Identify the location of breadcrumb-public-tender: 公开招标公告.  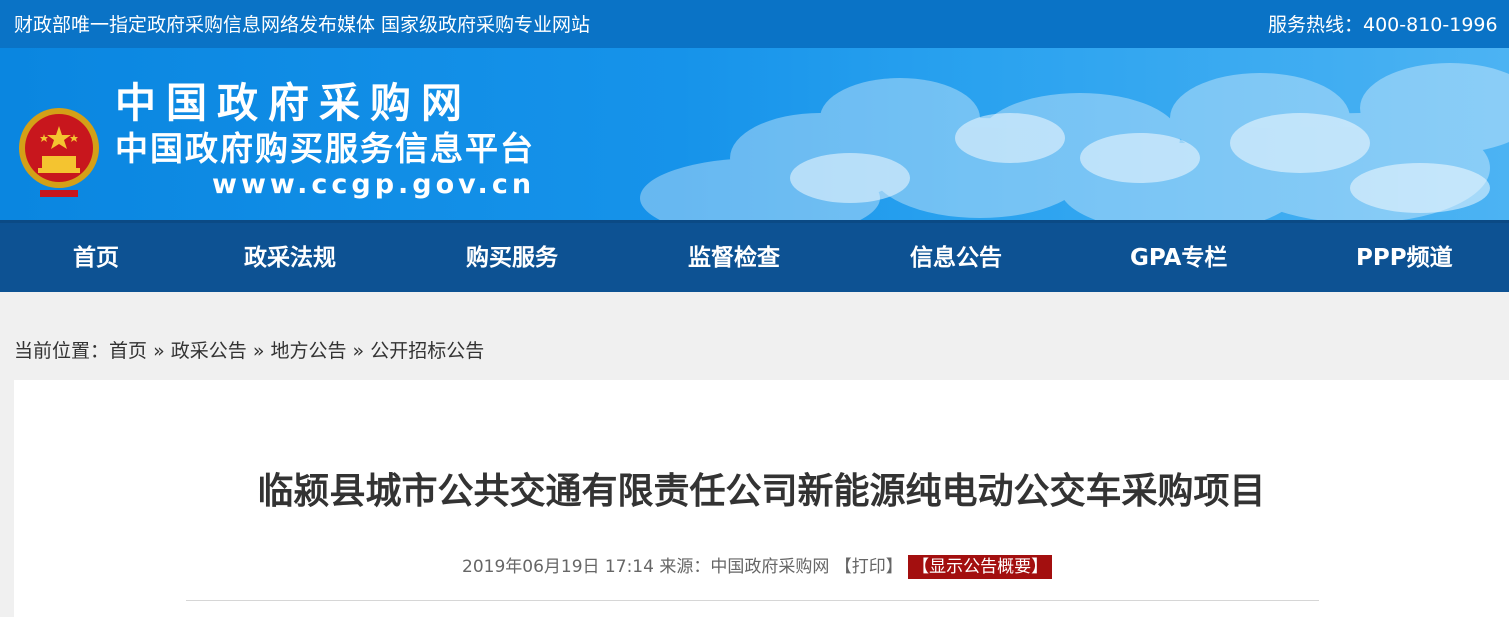
(427, 351).